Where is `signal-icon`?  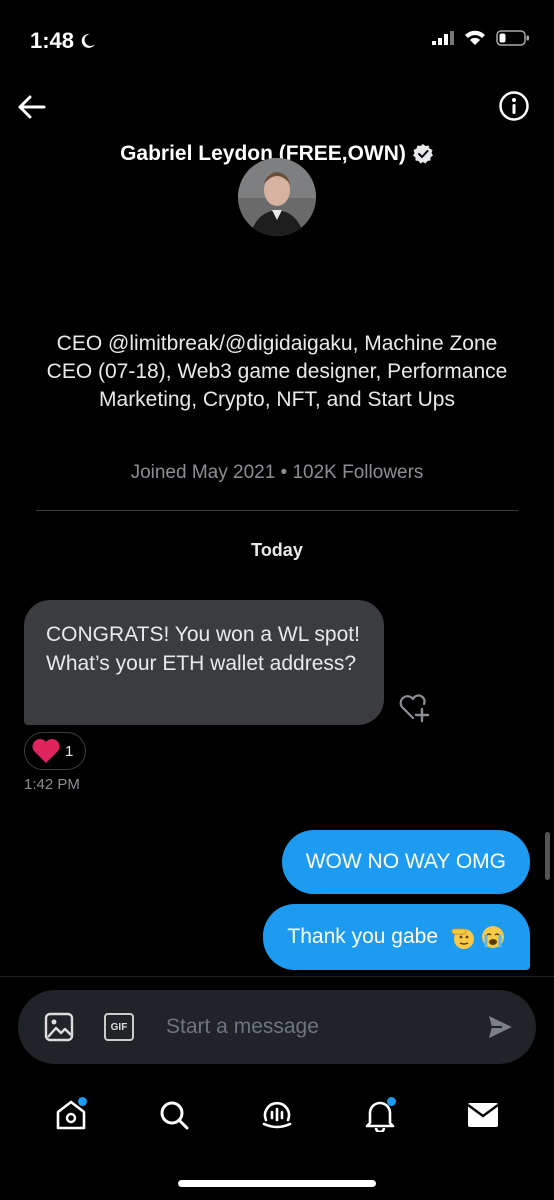
signal-icon is located at coordinates (443, 38).